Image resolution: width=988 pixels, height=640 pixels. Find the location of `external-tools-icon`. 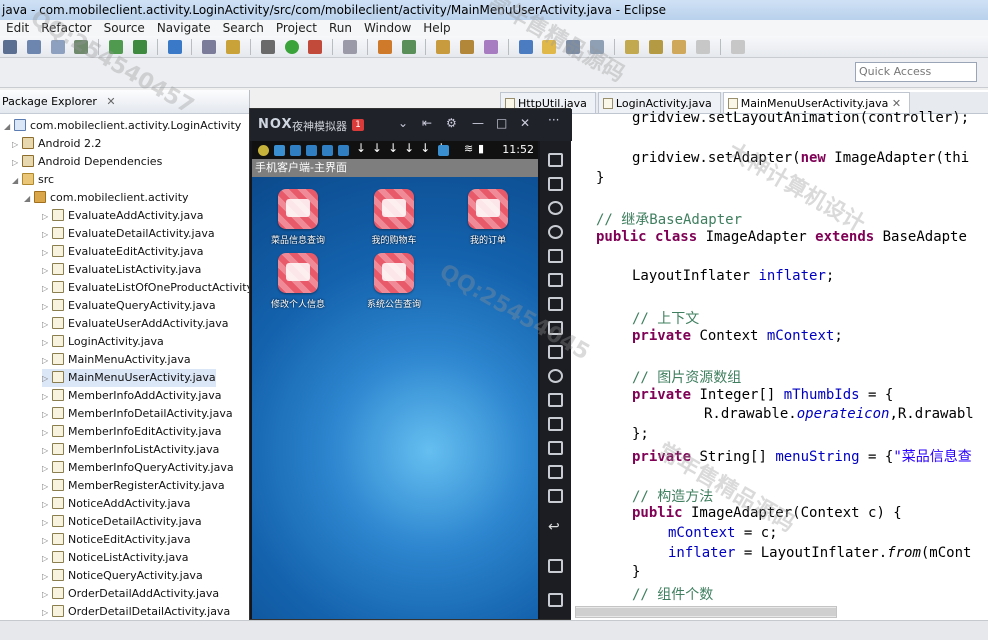

external-tools-icon is located at coordinates (315, 47).